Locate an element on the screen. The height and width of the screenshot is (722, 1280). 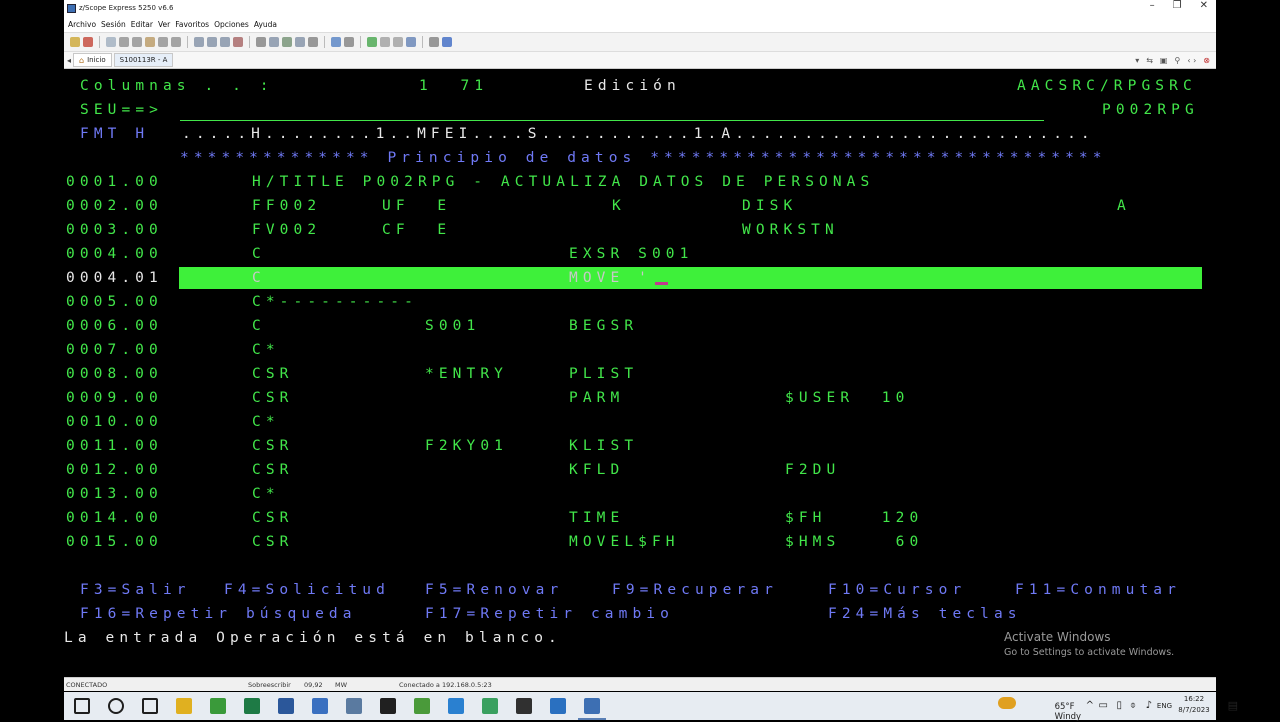
source-field: PLIST is located at coordinates (604, 374).